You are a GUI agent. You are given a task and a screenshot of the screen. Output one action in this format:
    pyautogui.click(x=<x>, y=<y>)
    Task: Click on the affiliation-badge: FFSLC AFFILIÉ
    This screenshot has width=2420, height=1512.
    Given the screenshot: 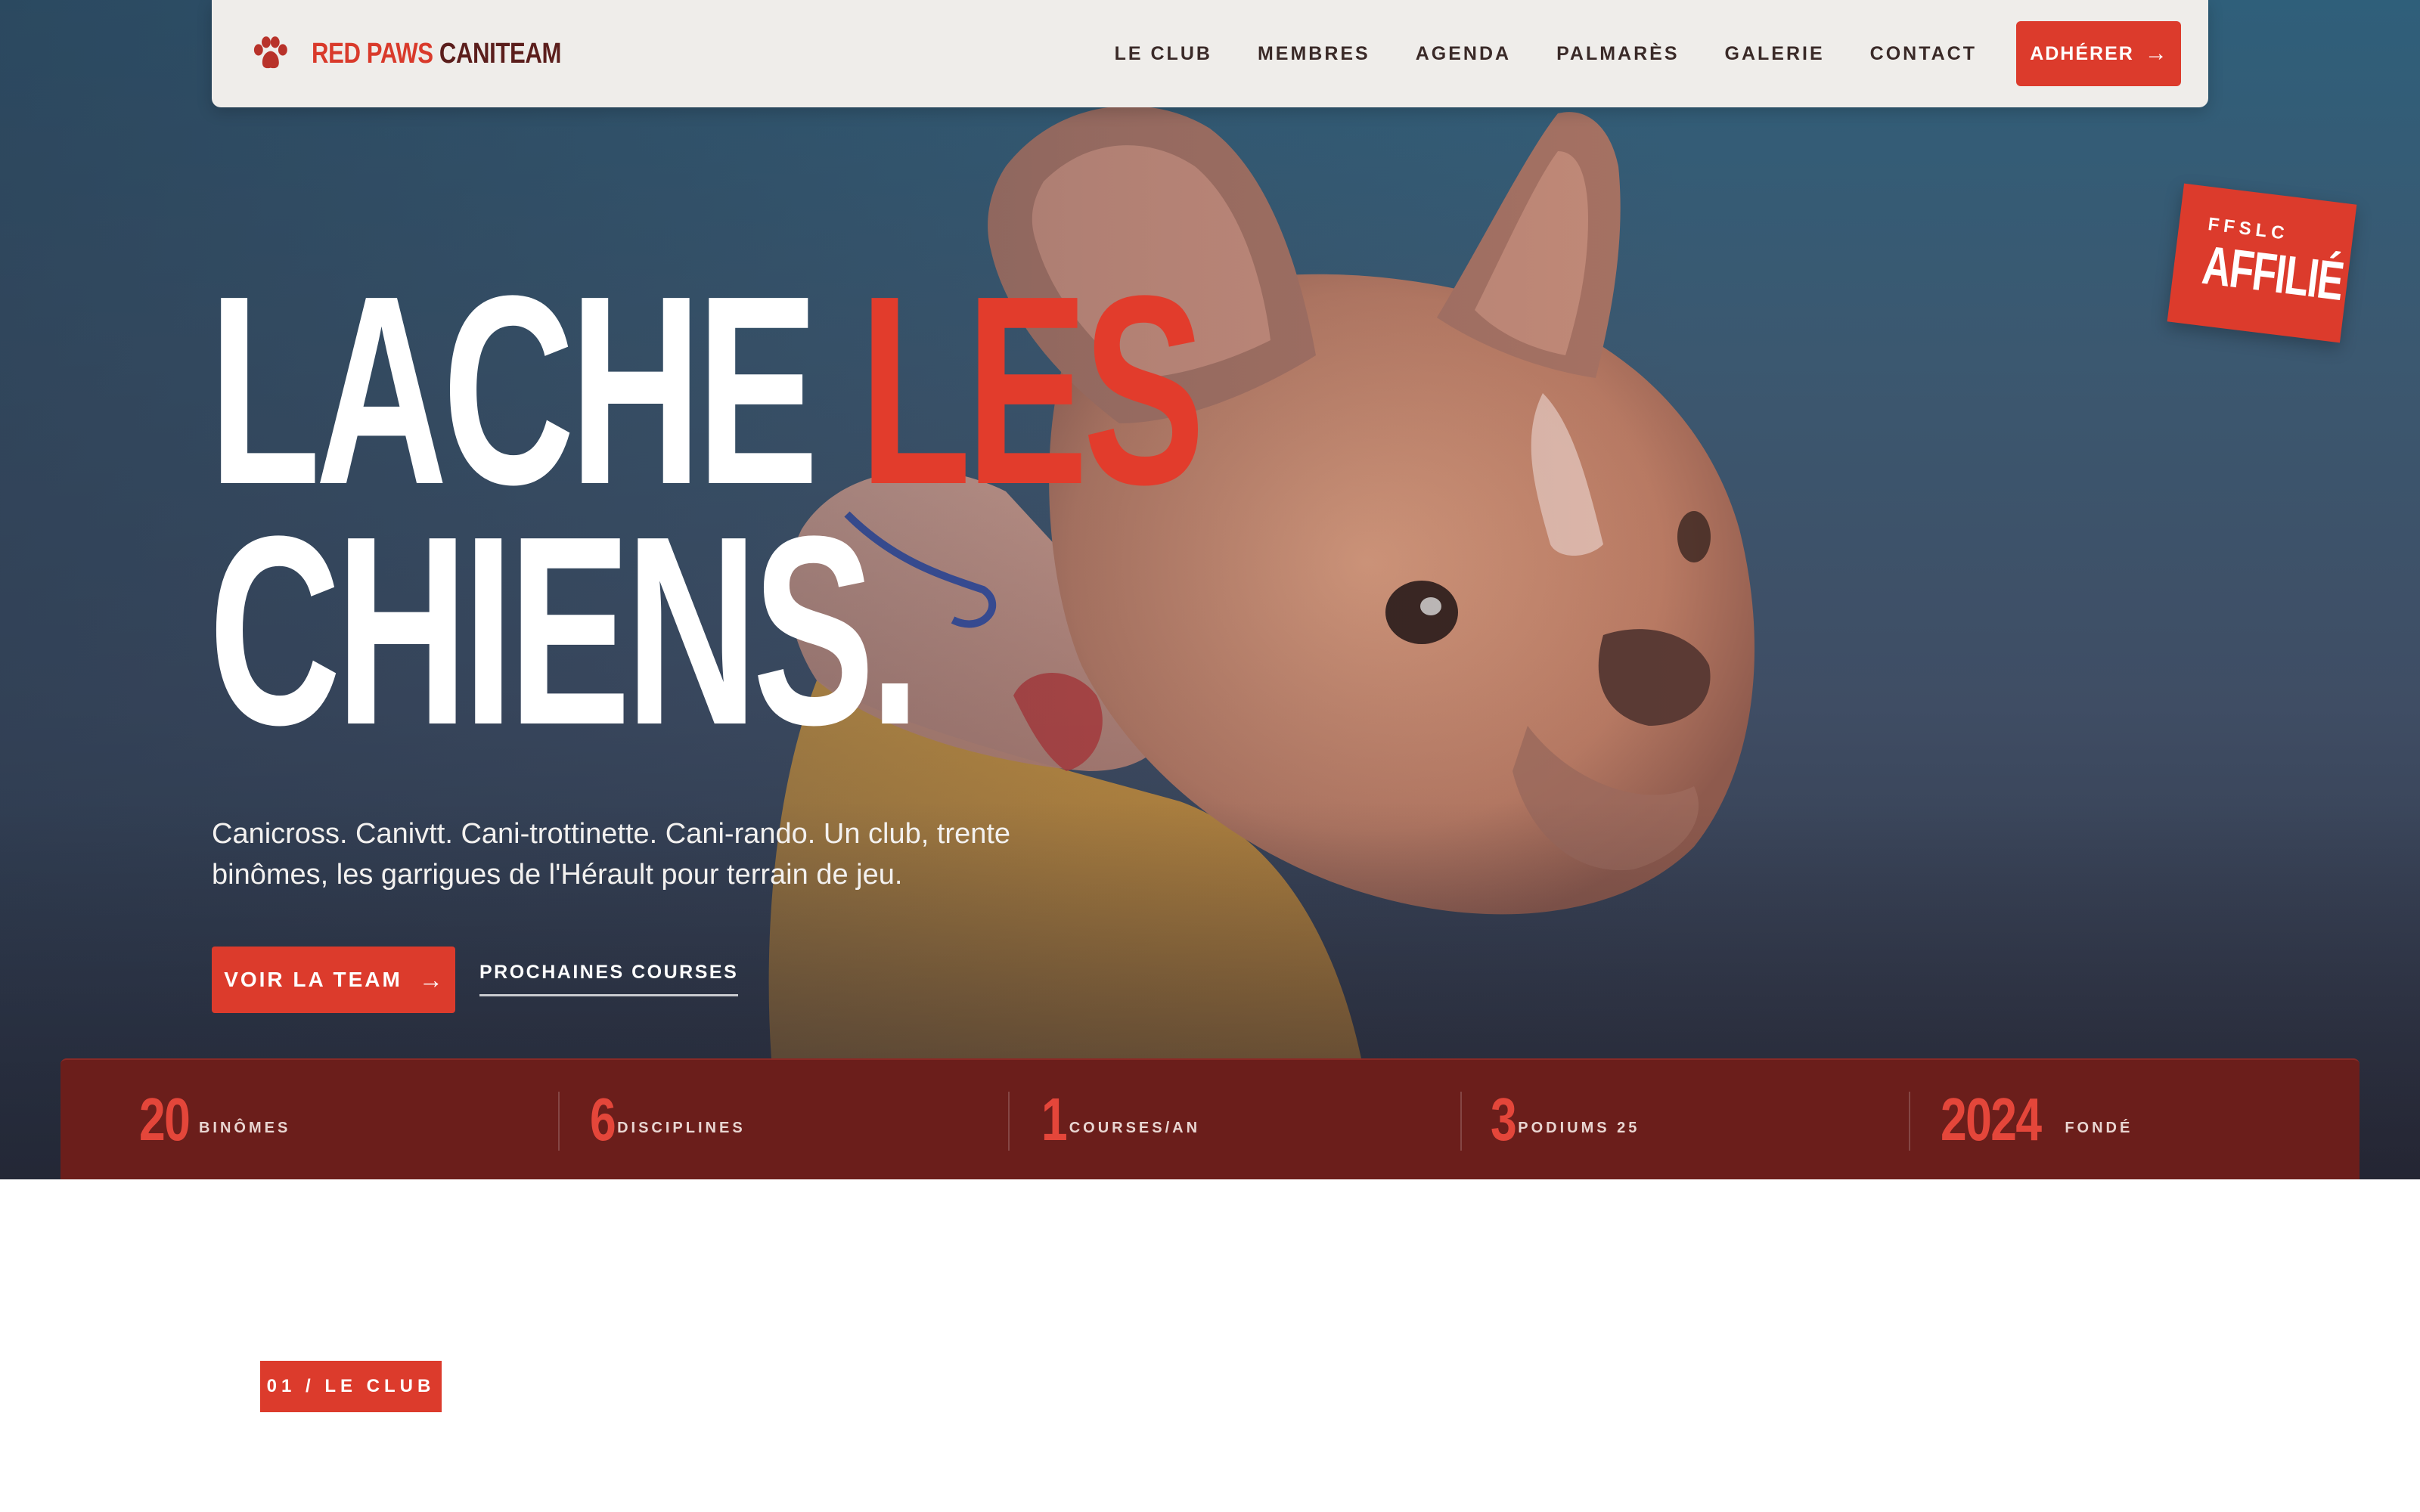 What is the action you would take?
    pyautogui.click(x=2262, y=263)
    